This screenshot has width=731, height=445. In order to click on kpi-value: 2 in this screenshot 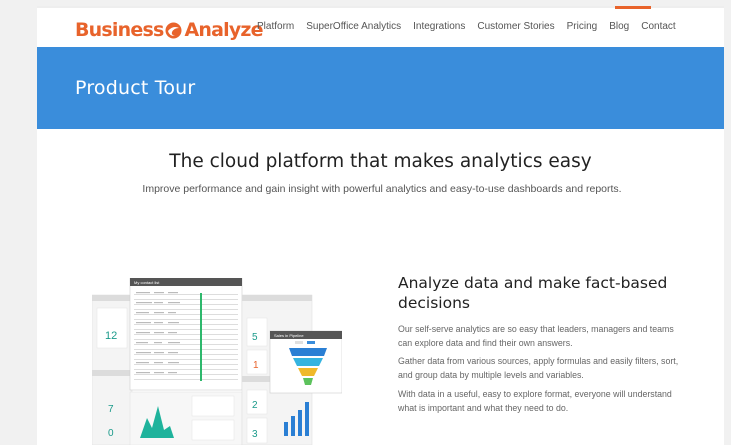, I will do `click(255, 405)`.